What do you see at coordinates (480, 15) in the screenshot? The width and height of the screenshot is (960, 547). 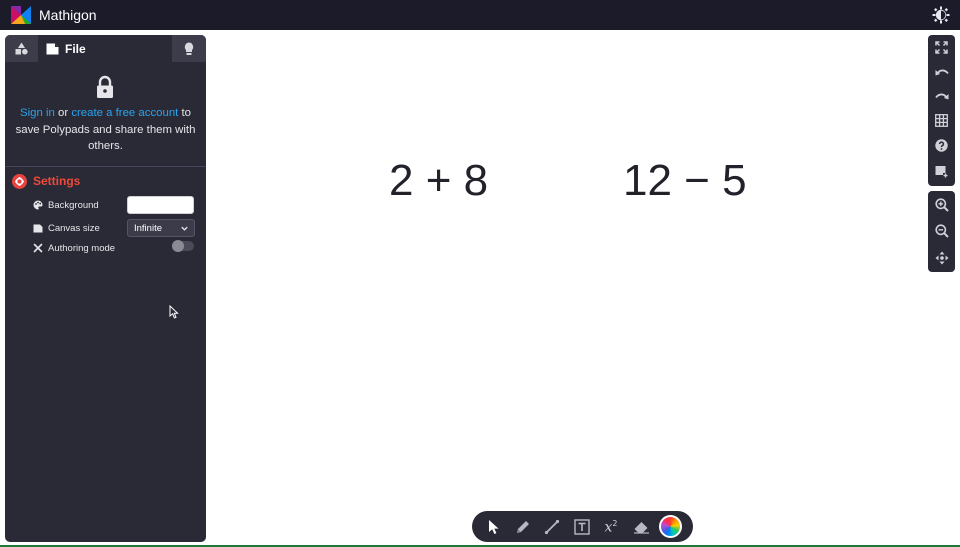 I see `top-bar: Mathigon` at bounding box center [480, 15].